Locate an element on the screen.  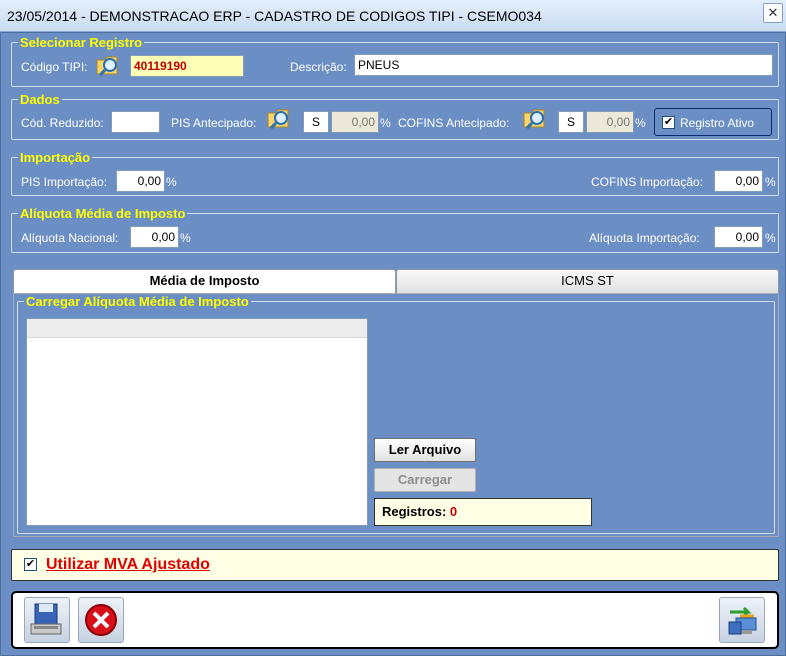
cofins-importacao-label: COFINS Importação: is located at coordinates (647, 182).